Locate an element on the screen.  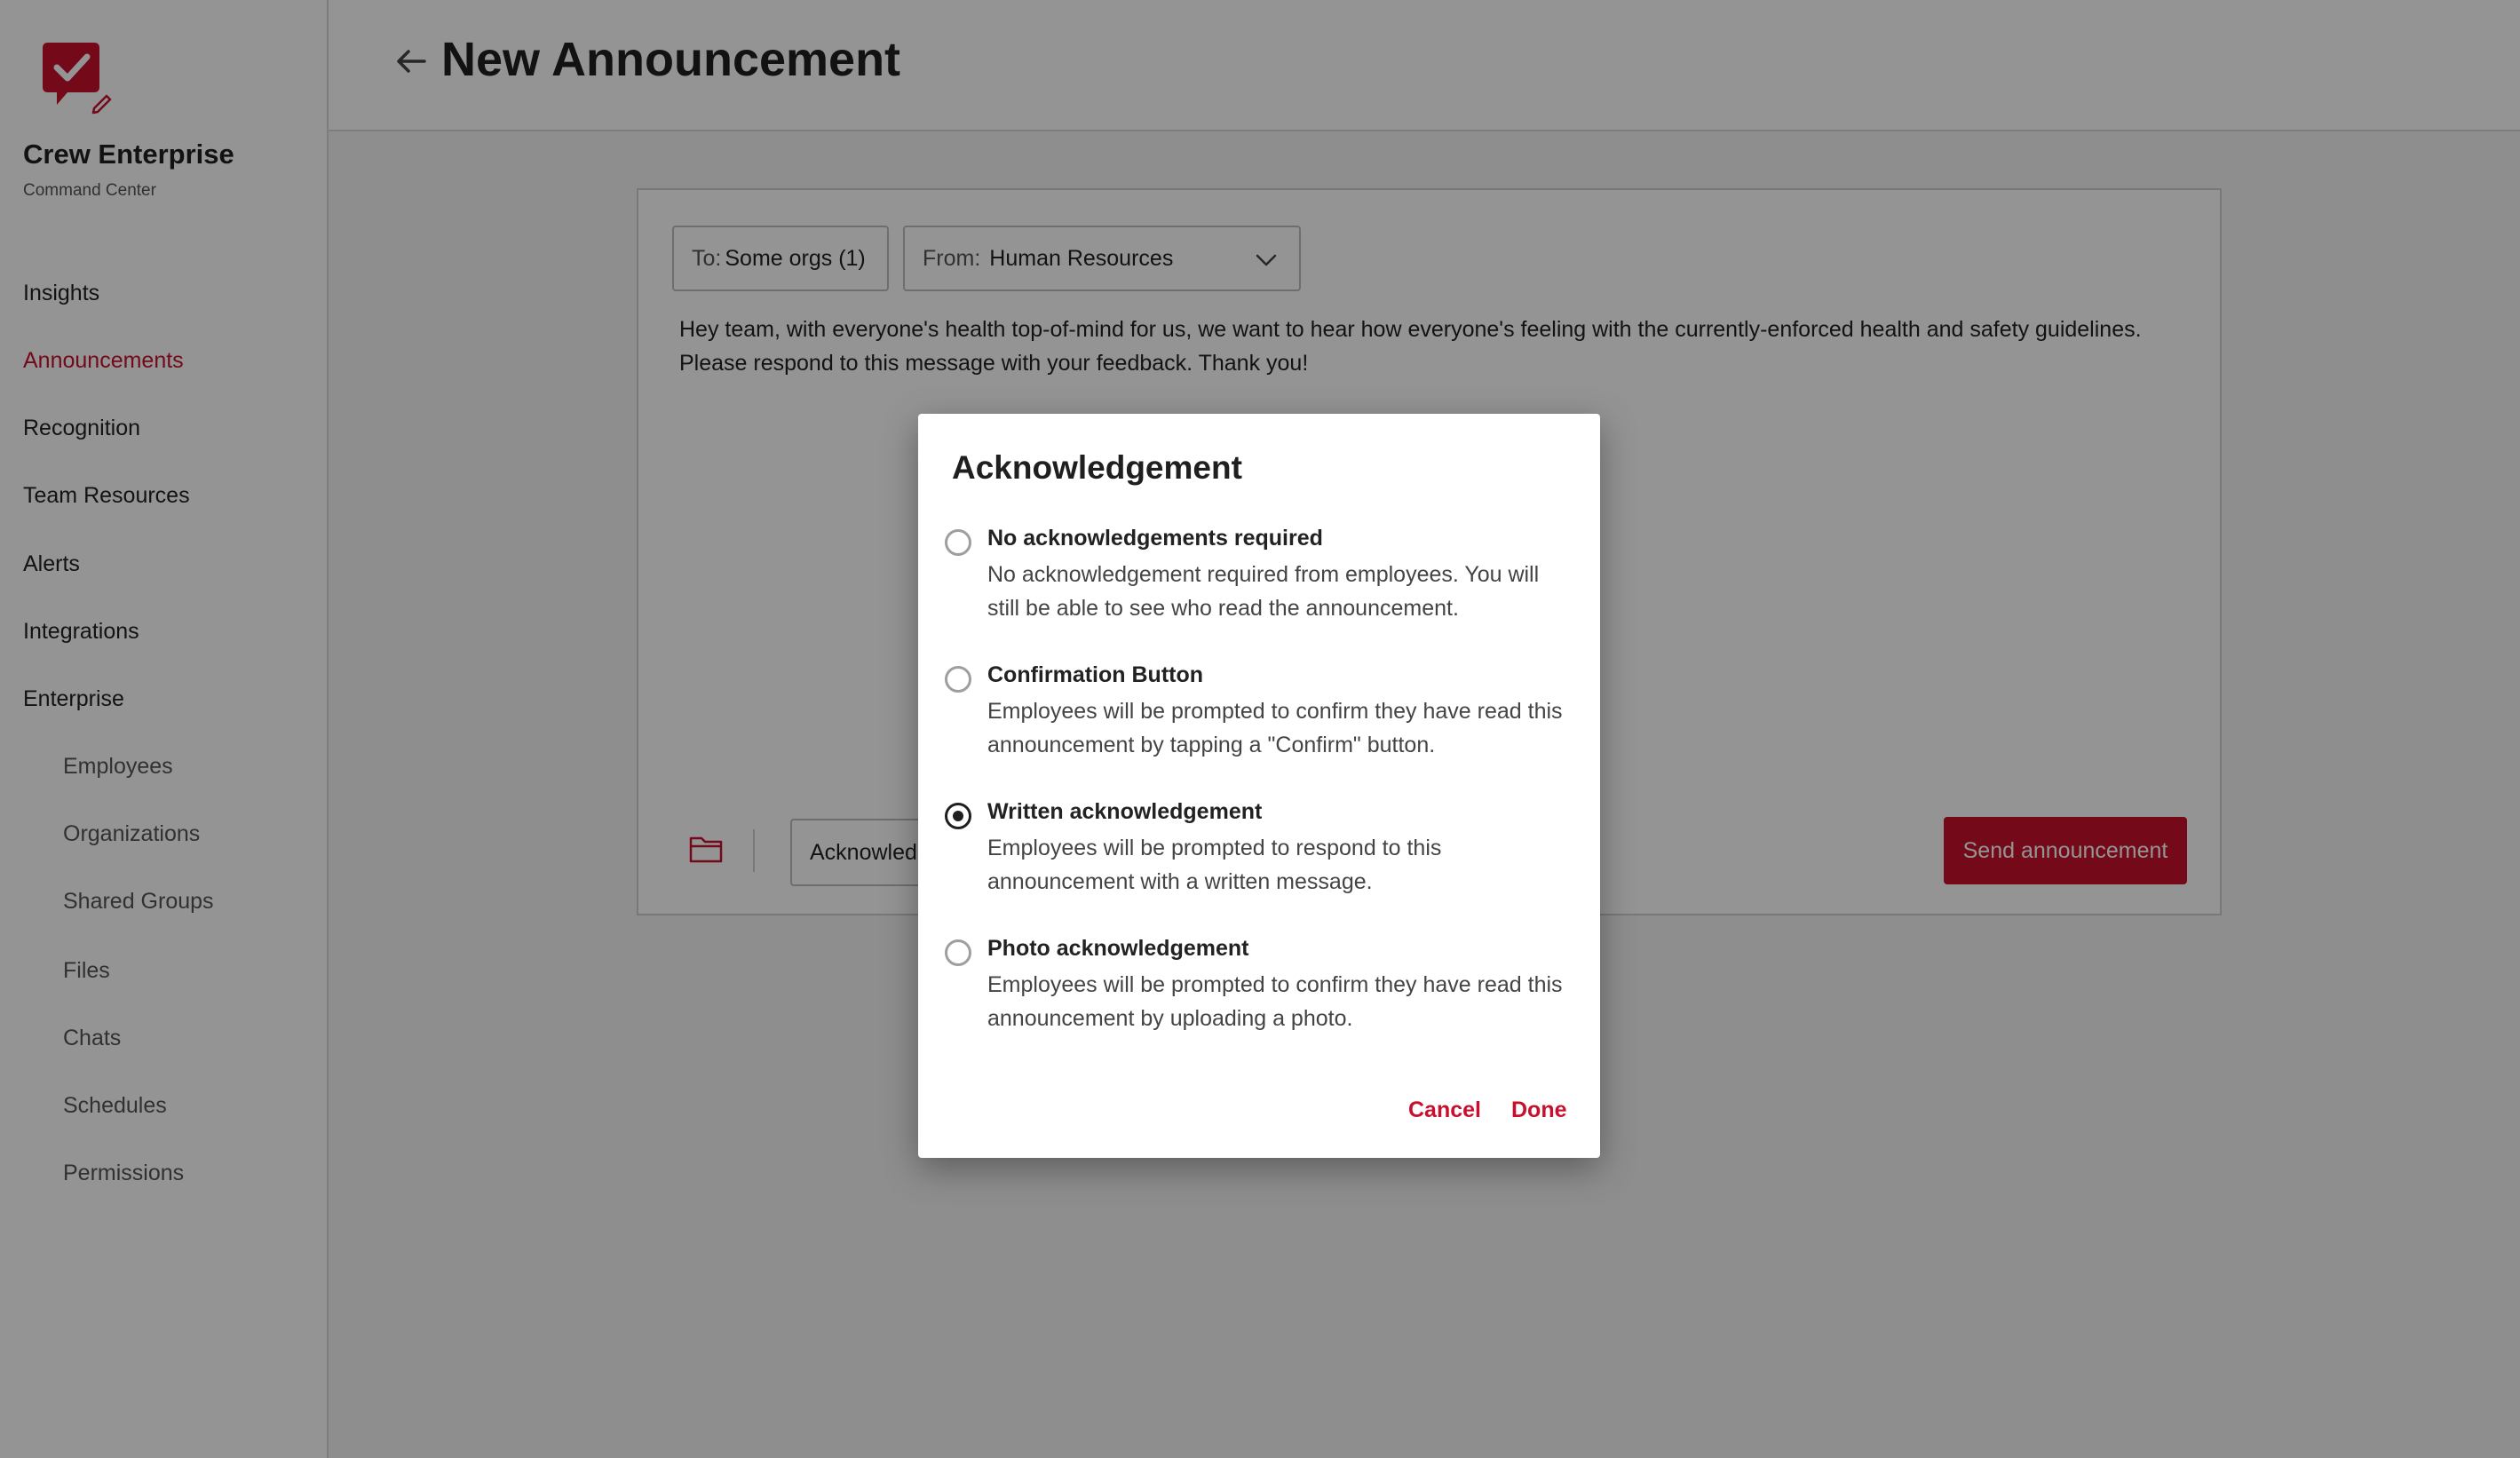
done-button: Done is located at coordinates (1539, 1110).